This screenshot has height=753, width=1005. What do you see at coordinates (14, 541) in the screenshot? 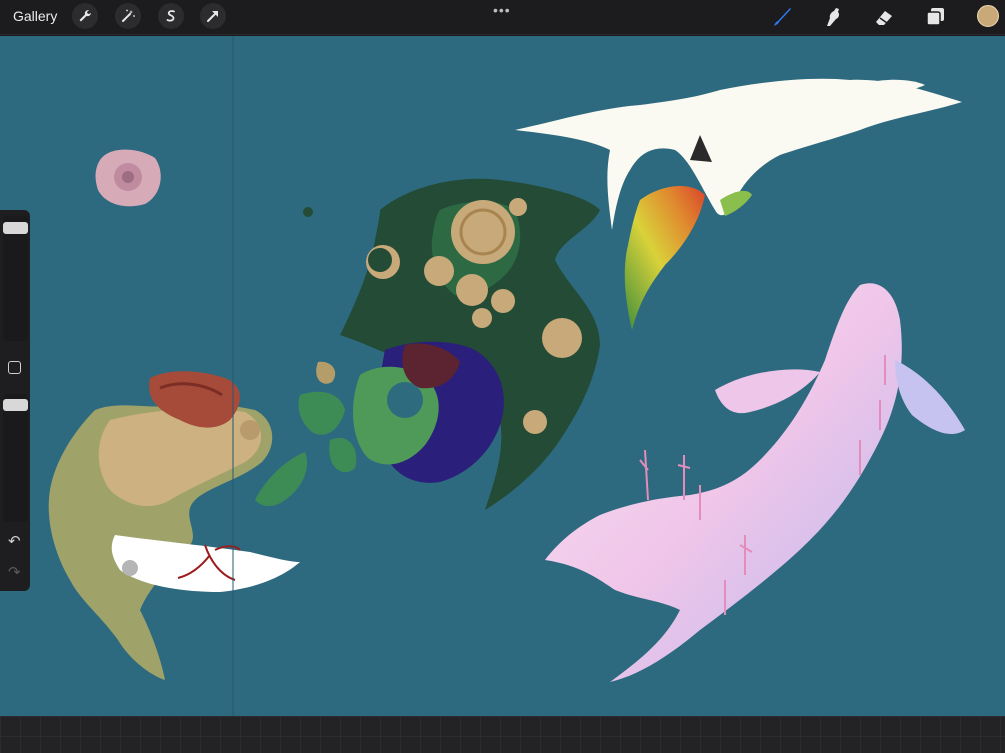
I see `undo-icon: ↶` at bounding box center [14, 541].